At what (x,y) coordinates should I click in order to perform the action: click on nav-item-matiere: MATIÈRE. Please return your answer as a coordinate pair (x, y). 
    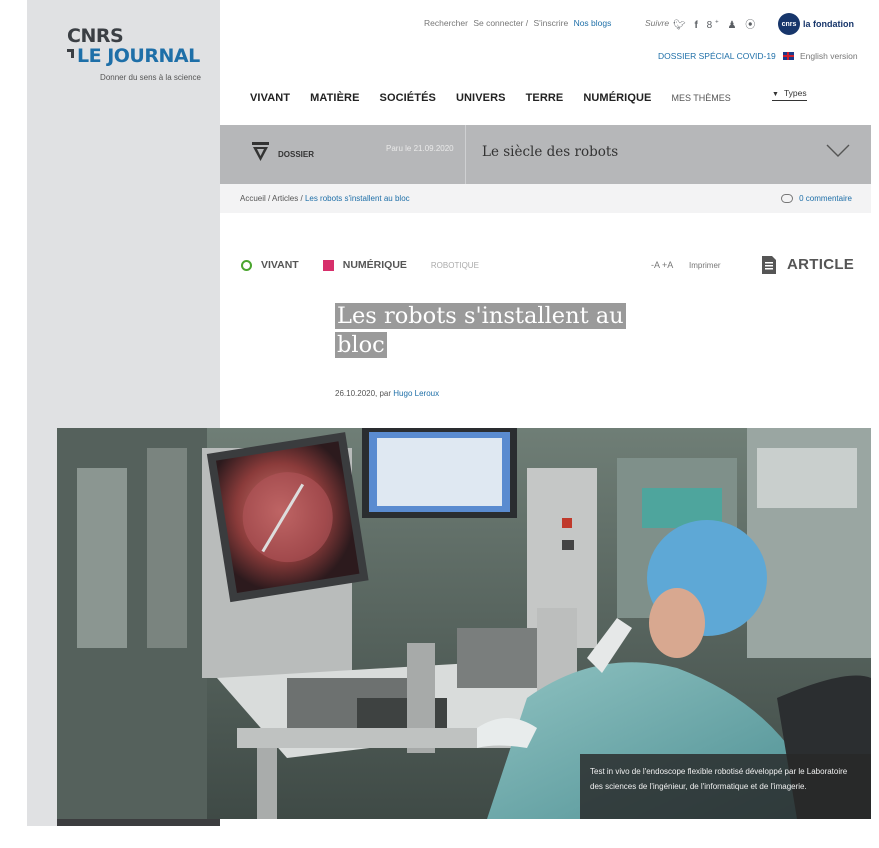
    Looking at the image, I should click on (334, 98).